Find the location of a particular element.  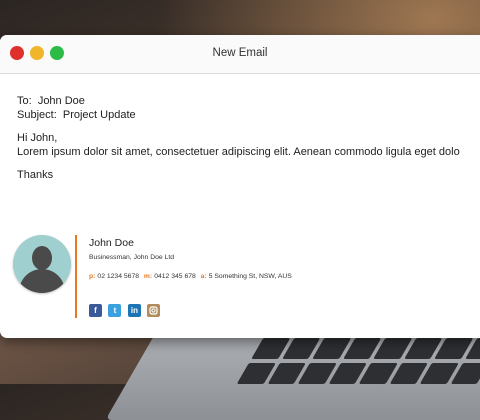

subject-label: Subject: is located at coordinates (37, 115).